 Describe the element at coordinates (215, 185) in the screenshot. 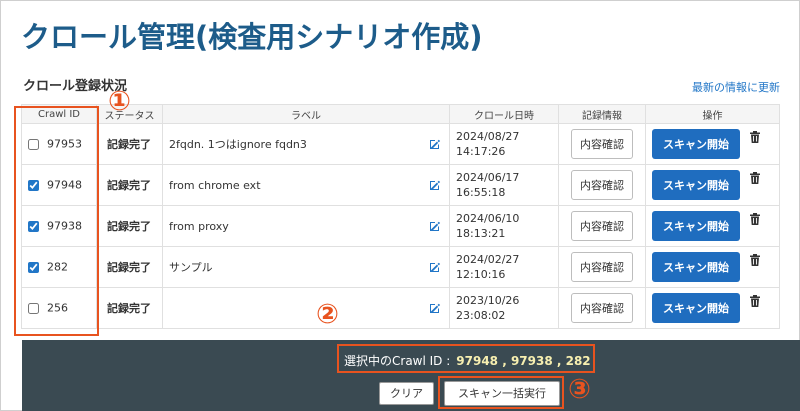

I see `row-label: from chrome ext` at that location.